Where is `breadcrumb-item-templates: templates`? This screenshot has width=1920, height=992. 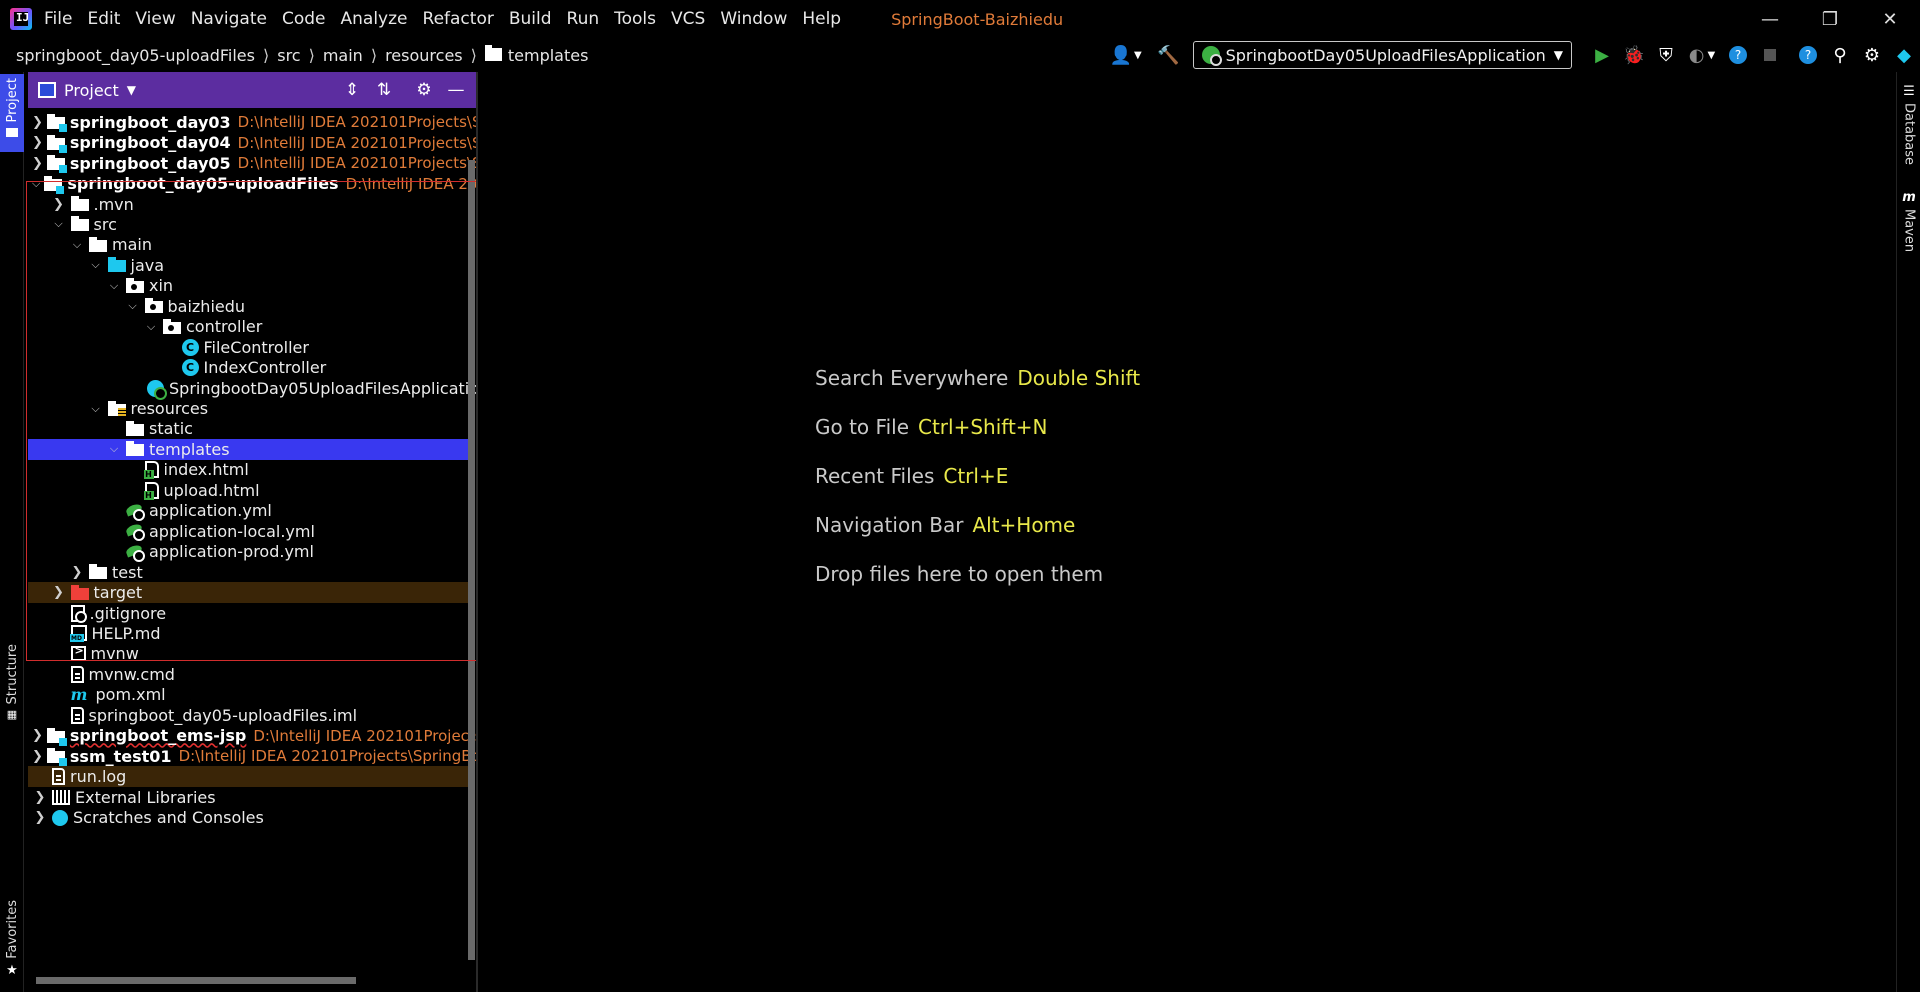 breadcrumb-item-templates: templates is located at coordinates (548, 55).